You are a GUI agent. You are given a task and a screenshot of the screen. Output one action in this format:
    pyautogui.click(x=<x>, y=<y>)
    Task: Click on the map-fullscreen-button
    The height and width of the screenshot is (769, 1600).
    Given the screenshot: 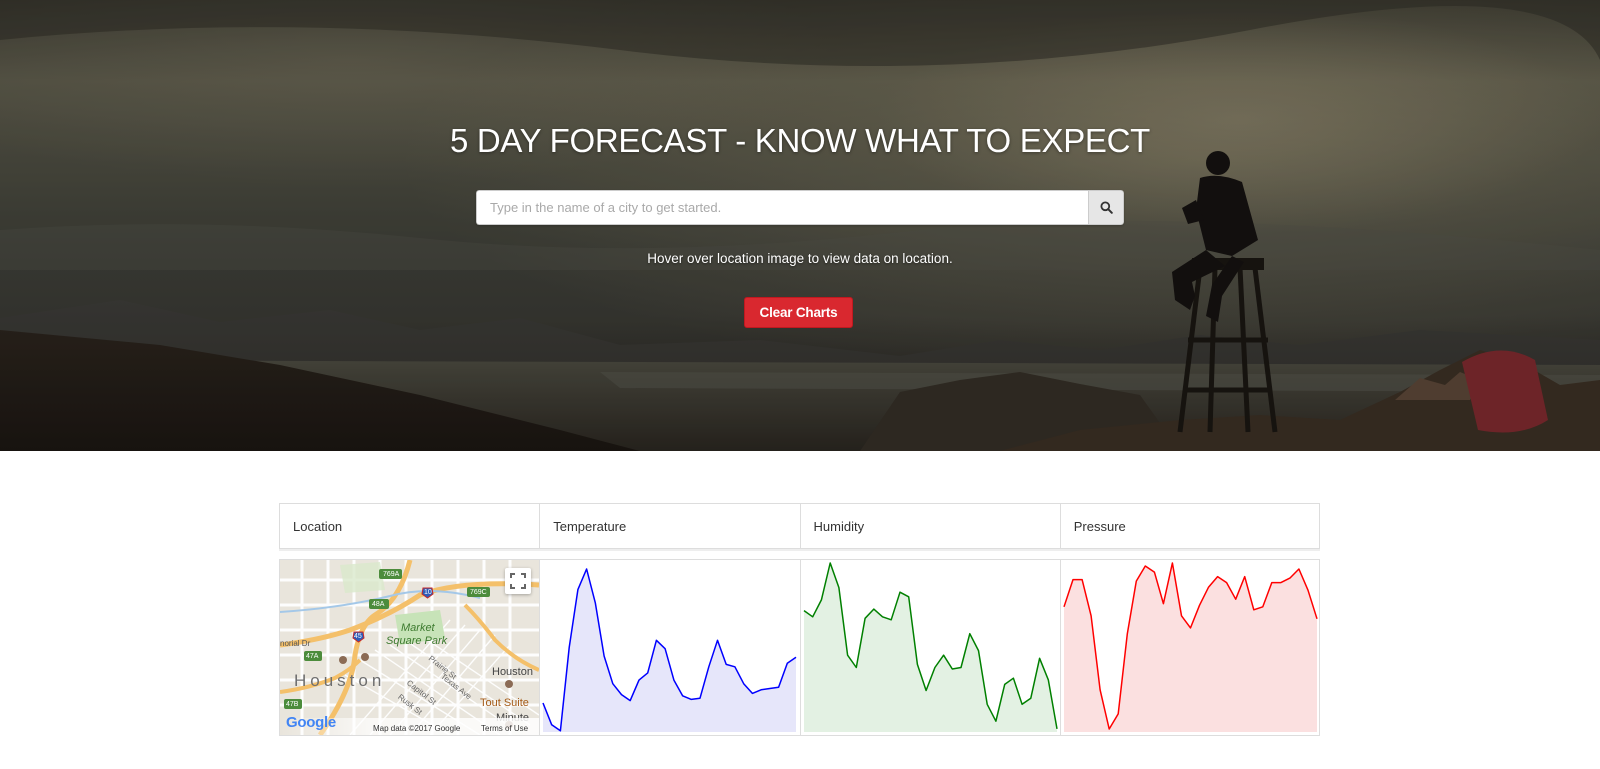 What is the action you would take?
    pyautogui.click(x=518, y=581)
    